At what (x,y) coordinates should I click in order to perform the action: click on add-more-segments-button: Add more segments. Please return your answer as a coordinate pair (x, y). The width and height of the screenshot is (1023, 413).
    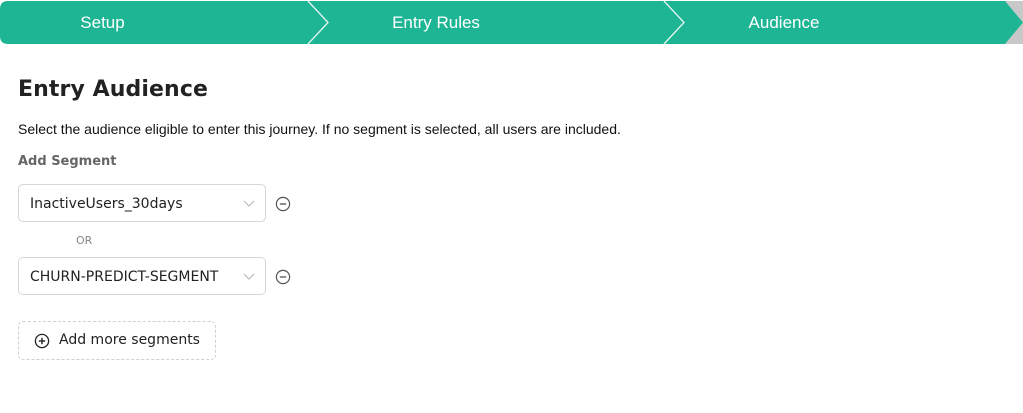
    Looking at the image, I should click on (117, 340).